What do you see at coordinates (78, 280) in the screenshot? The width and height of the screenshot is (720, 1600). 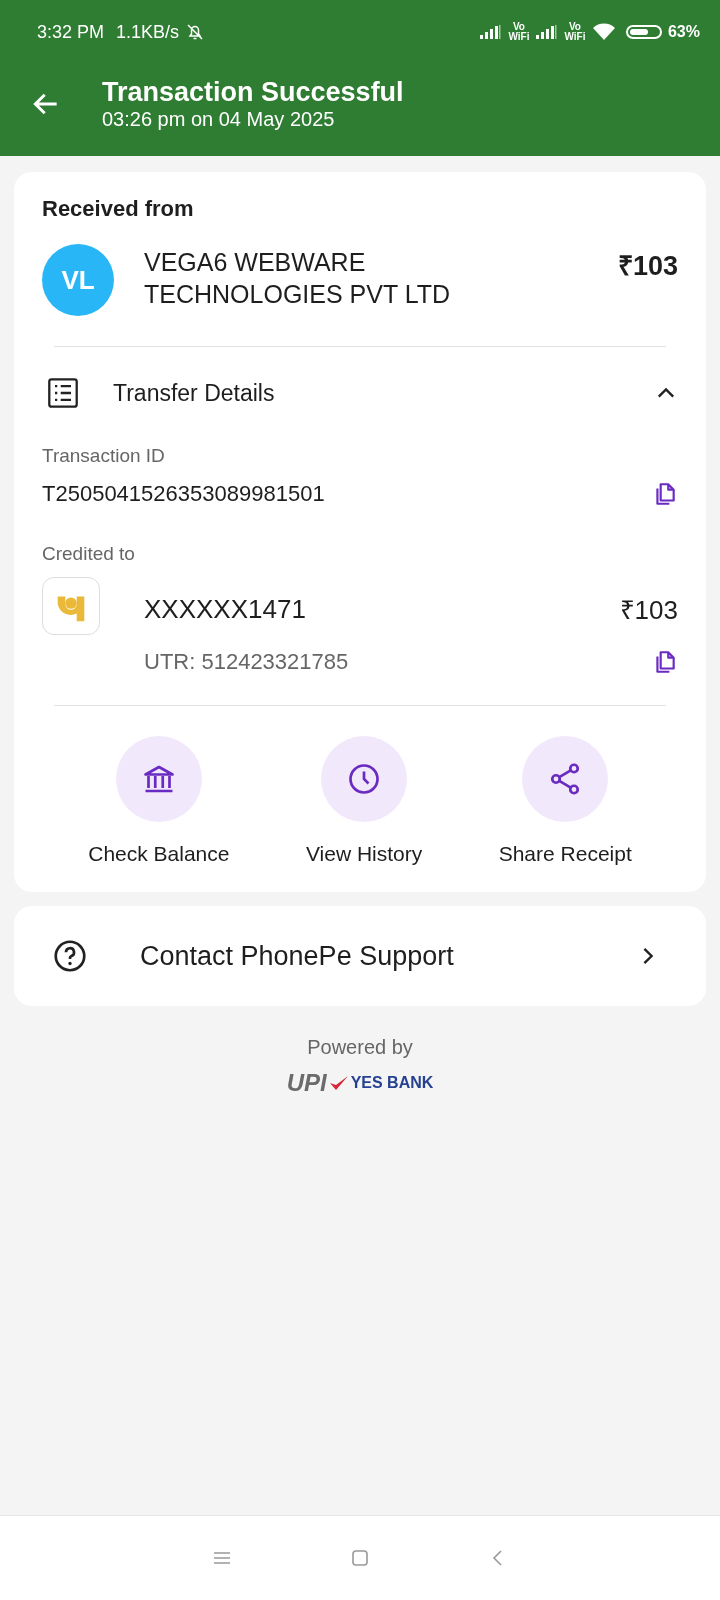 I see `avatar: VL` at bounding box center [78, 280].